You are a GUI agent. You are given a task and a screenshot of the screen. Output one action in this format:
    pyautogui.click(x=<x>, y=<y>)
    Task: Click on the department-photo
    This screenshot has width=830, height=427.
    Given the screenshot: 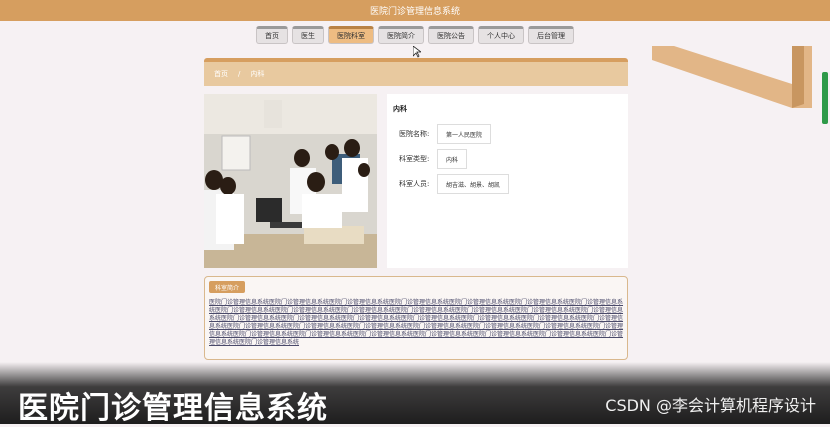 What is the action you would take?
    pyautogui.click(x=290, y=181)
    